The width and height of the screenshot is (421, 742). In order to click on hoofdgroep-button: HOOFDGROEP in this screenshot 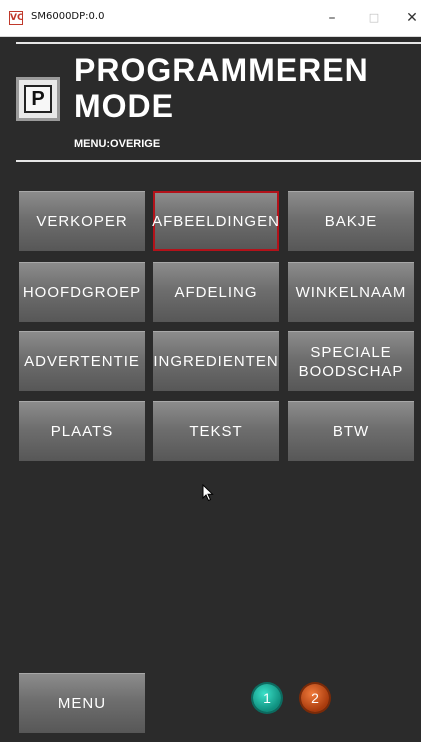, I will do `click(82, 292)`.